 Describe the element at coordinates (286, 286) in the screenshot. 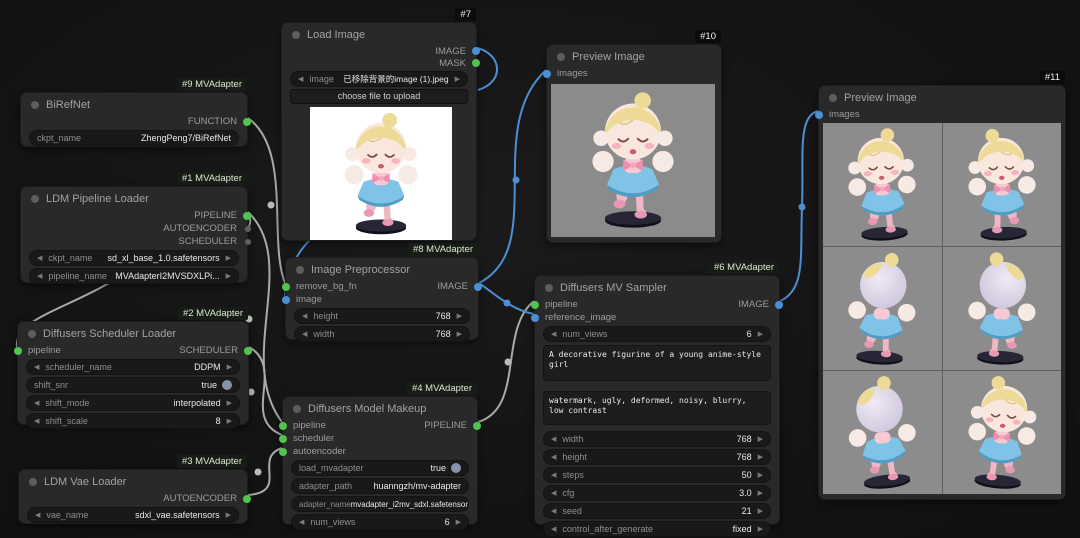

I see `input-dot-remove-bg-fn` at that location.